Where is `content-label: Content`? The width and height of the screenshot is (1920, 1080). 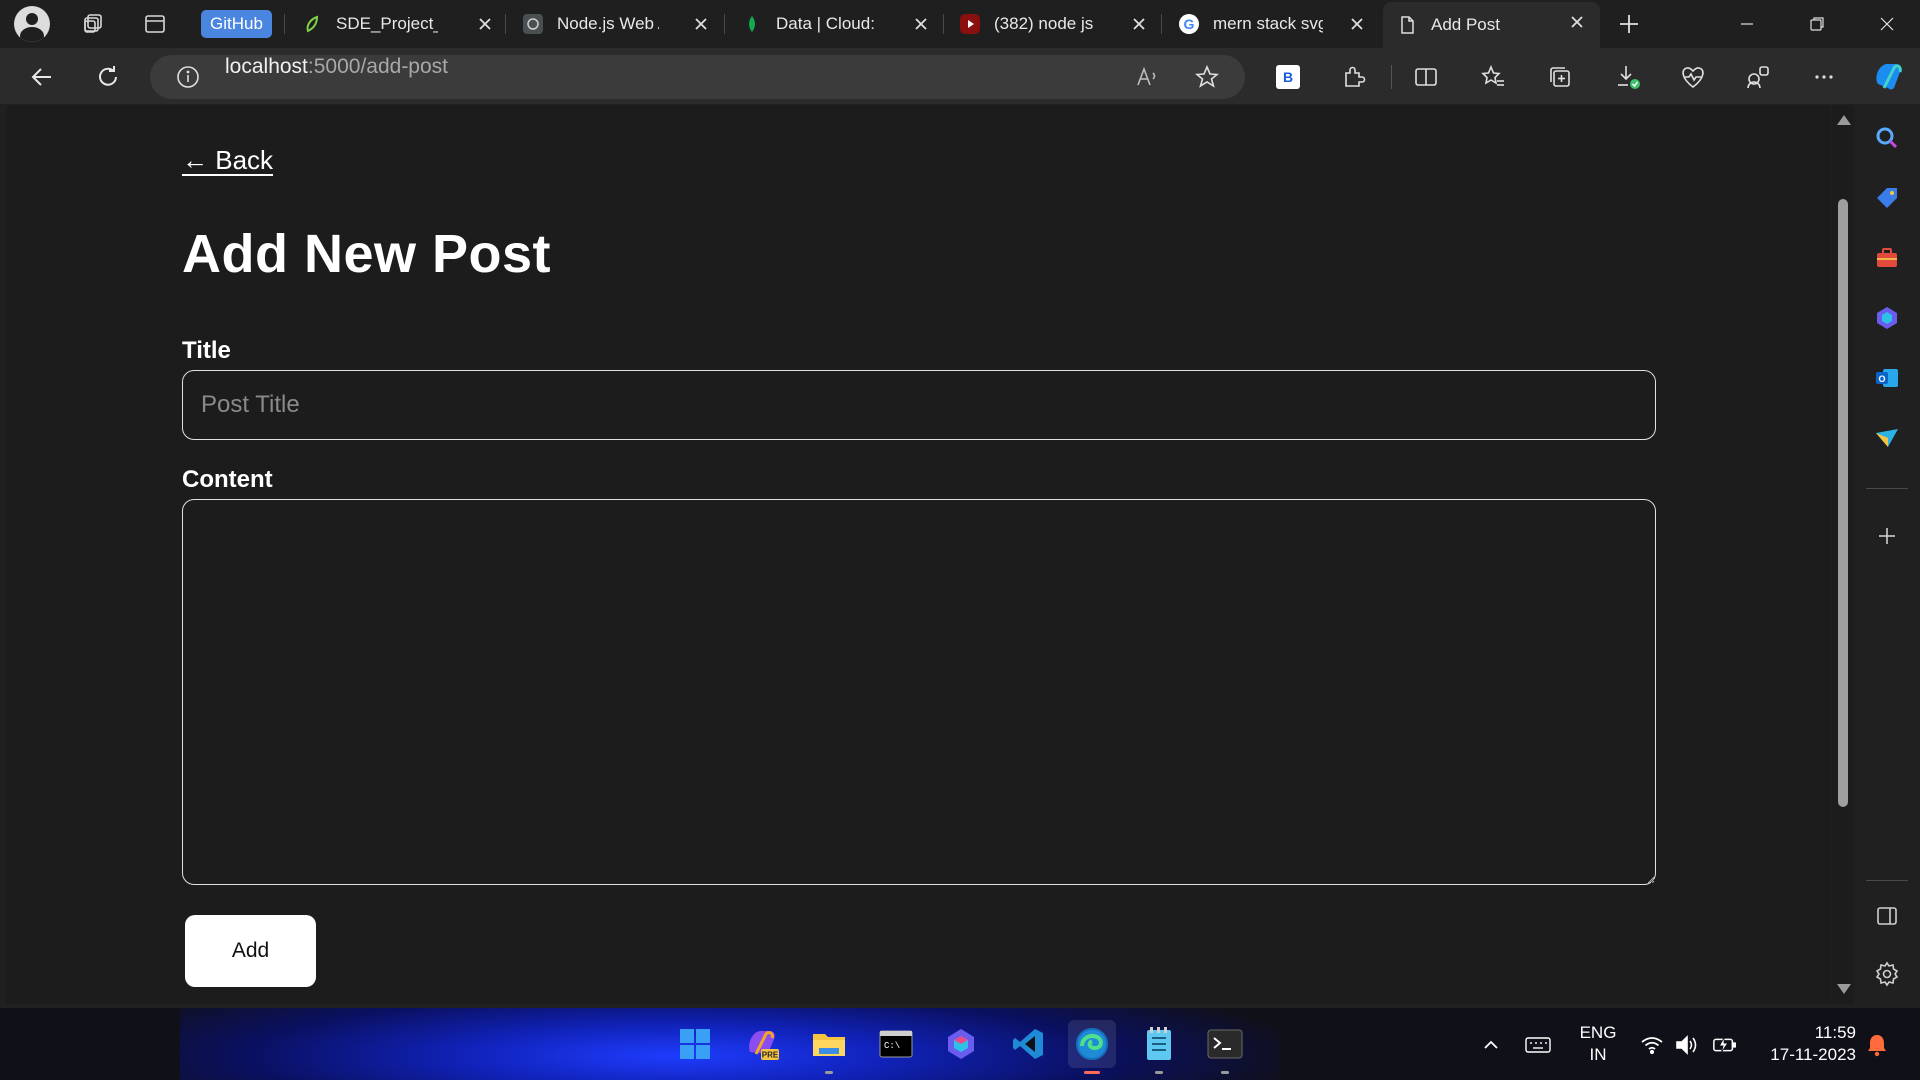
content-label: Content is located at coordinates (227, 479).